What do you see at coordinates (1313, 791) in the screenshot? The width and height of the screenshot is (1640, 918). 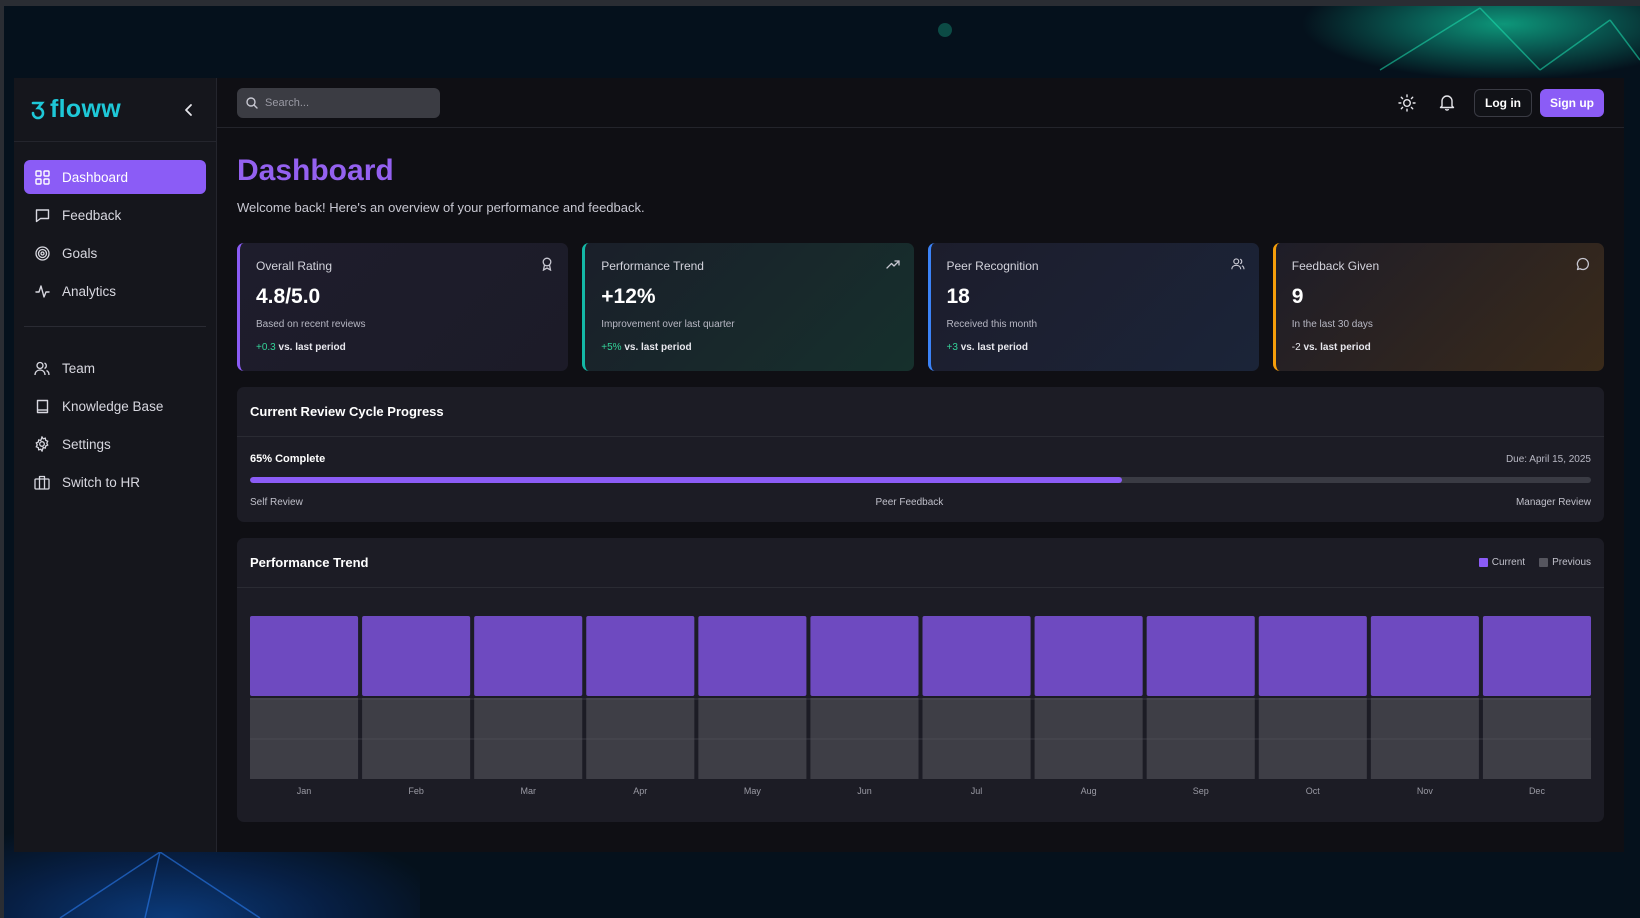 I see `x-tick-label: Oct` at bounding box center [1313, 791].